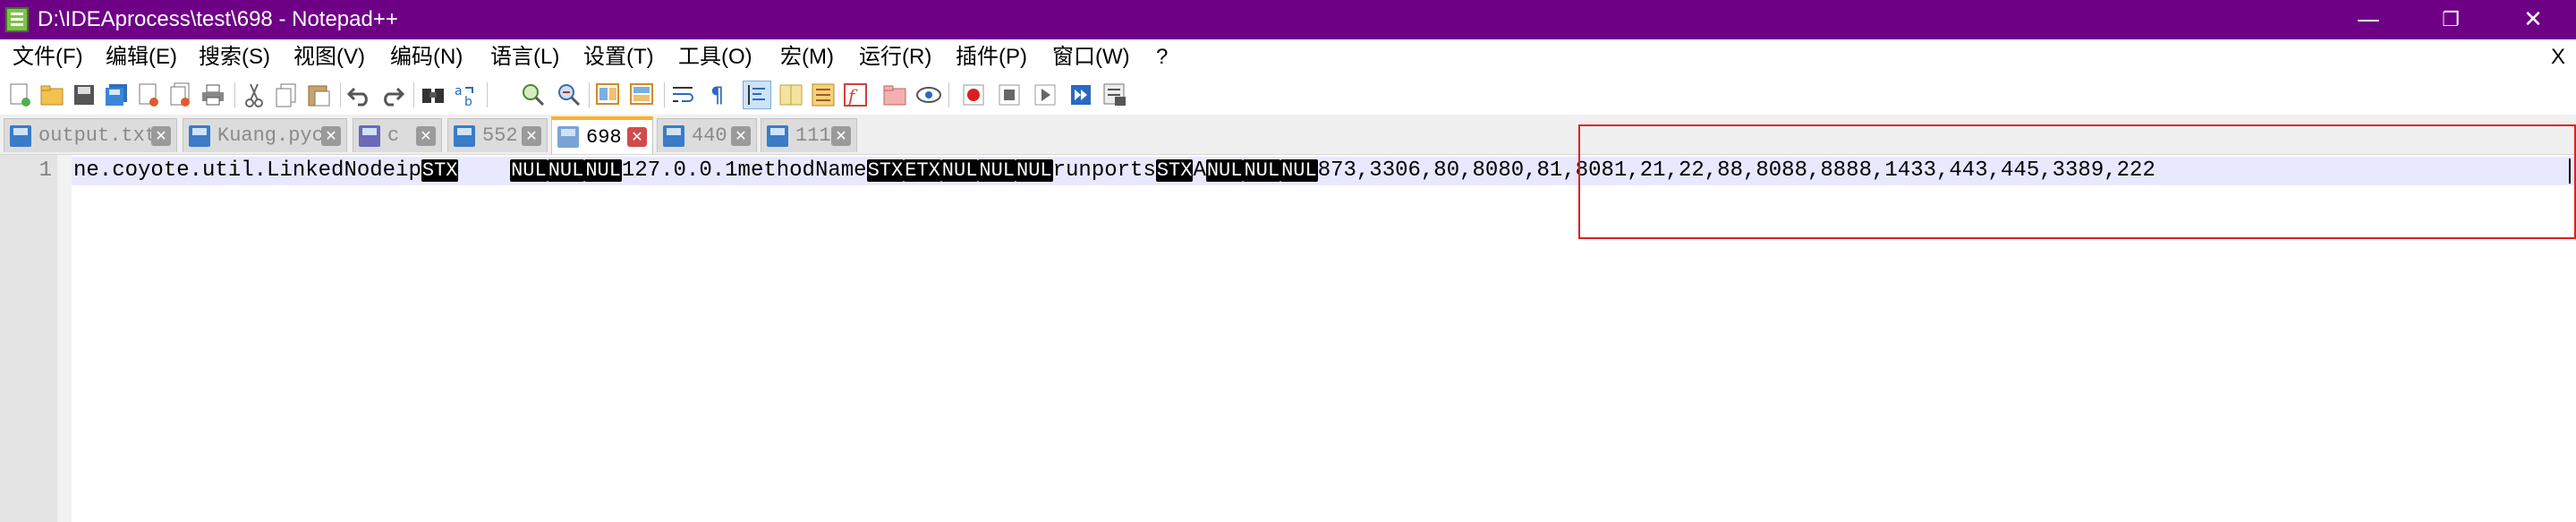  I want to click on tab-c: c ✕, so click(397, 135).